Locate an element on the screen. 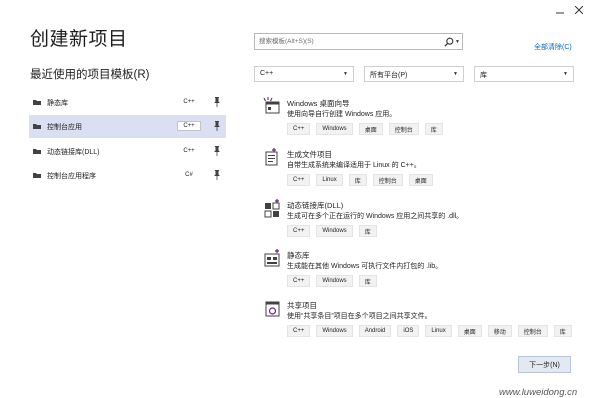  recent-item-dll: 动态链接库(DLL) C++ is located at coordinates (127, 151).